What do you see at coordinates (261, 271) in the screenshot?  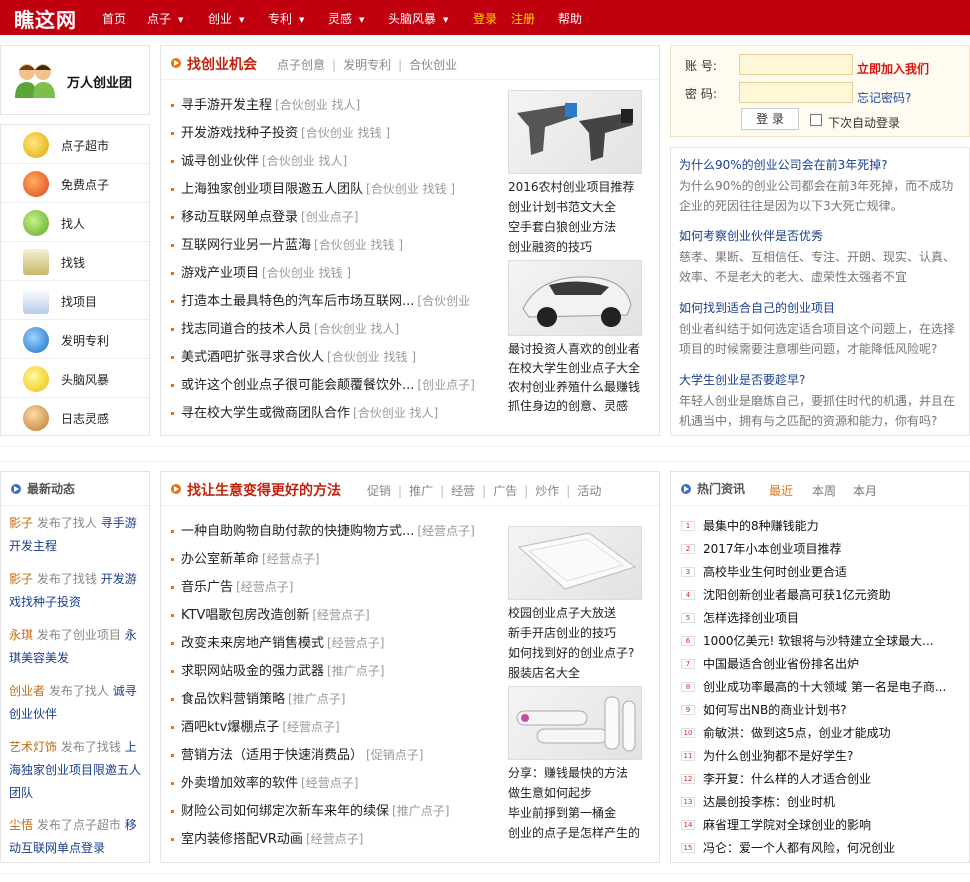 I see `list-item: 游戏产业项目 [合伙创业 找钱 ]` at bounding box center [261, 271].